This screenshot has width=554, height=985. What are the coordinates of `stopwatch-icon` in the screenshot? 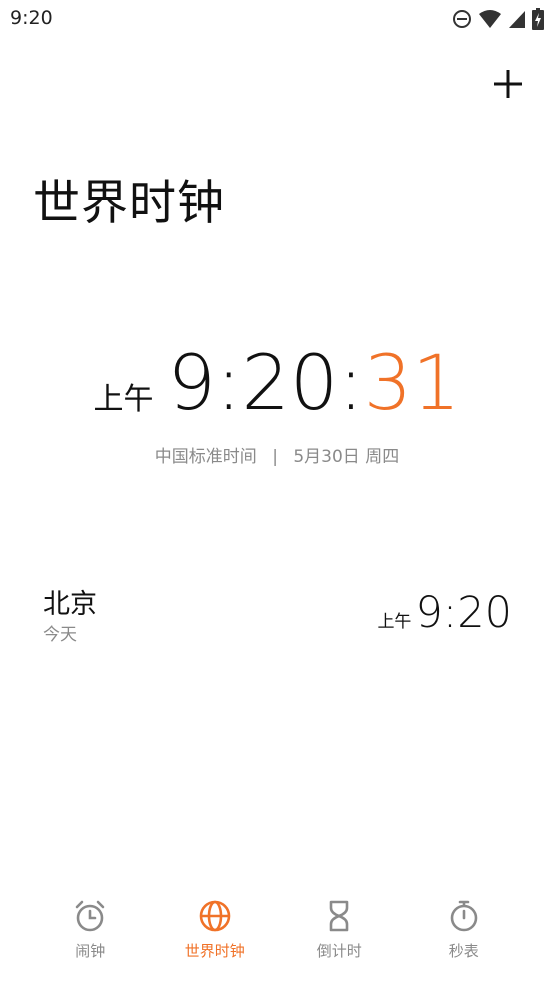 It's located at (464, 916).